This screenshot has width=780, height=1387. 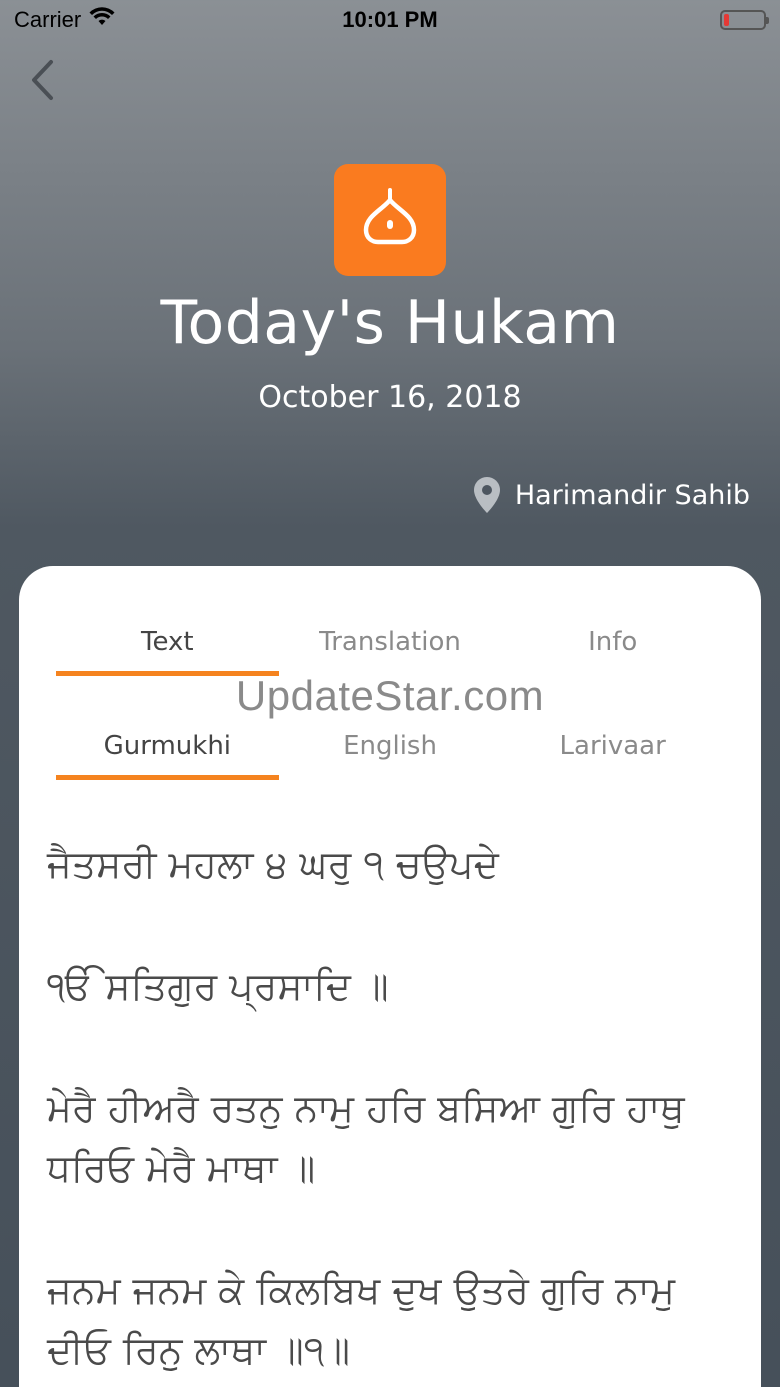 I want to click on dome-icon, so click(x=390, y=216).